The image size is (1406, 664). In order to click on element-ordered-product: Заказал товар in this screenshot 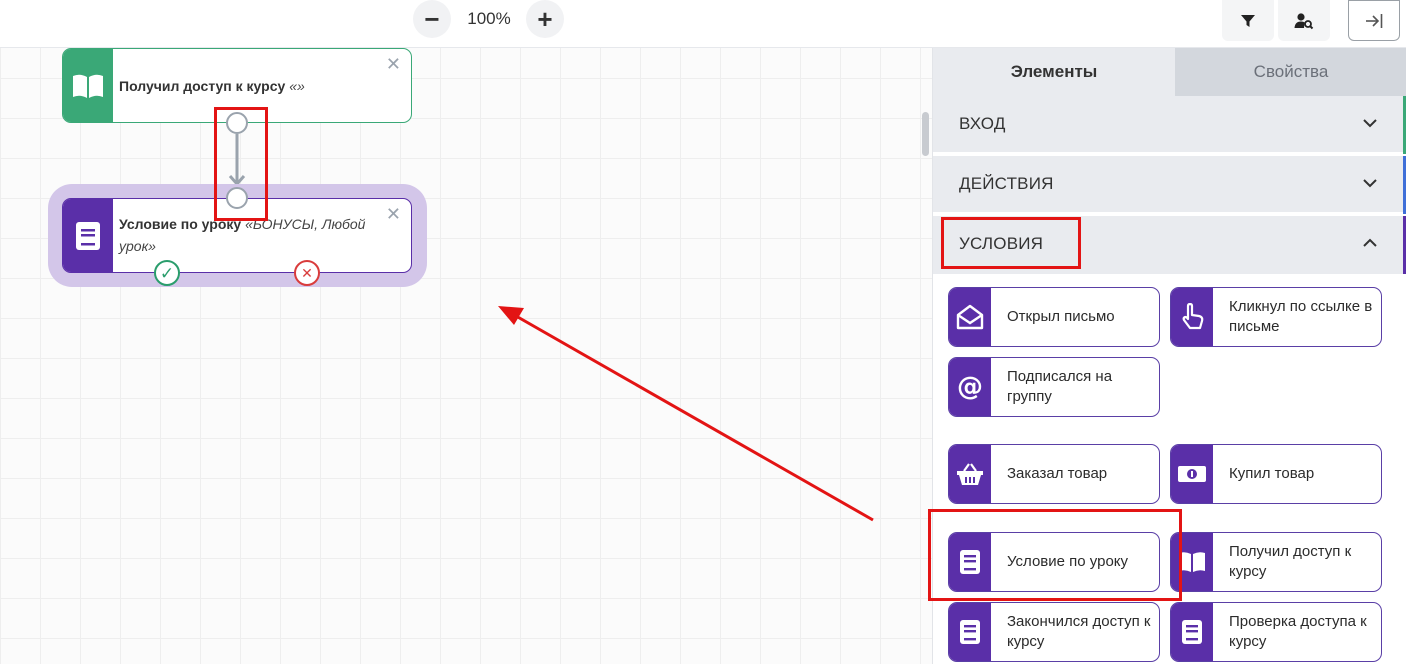, I will do `click(1054, 474)`.